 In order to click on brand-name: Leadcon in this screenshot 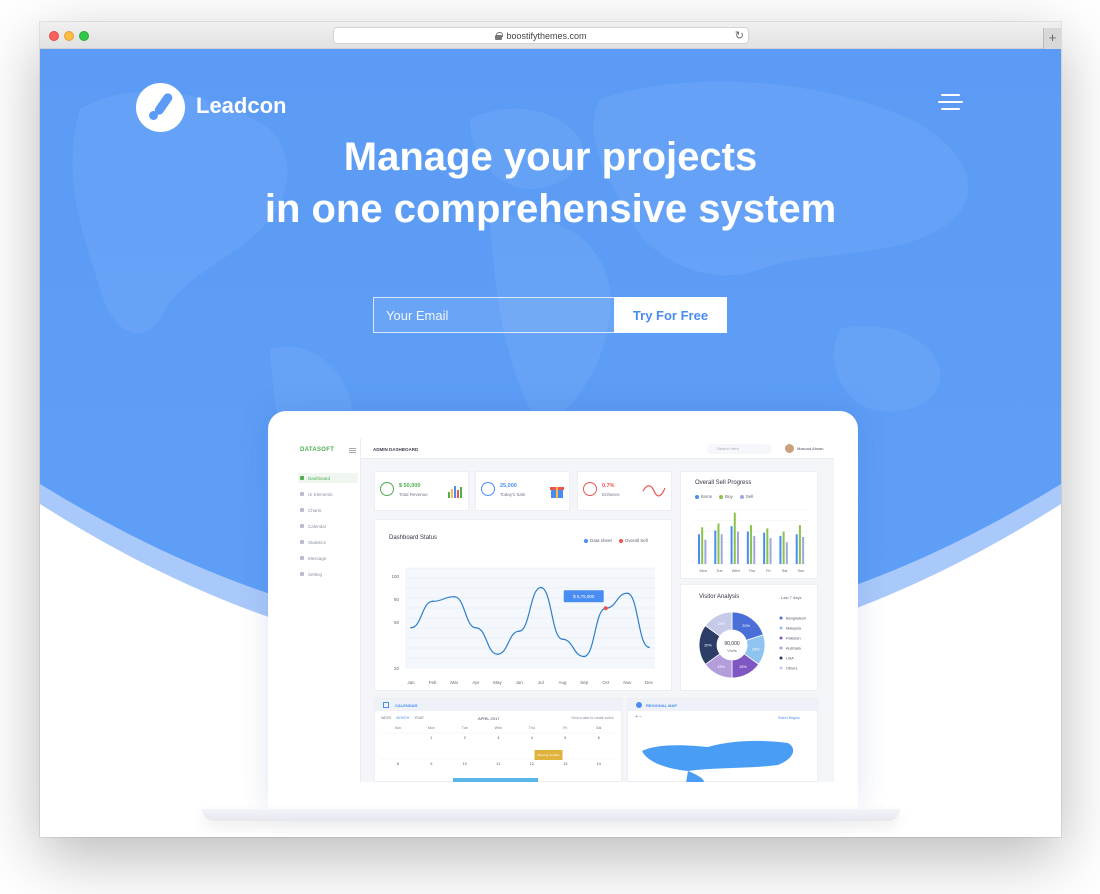, I will do `click(241, 106)`.